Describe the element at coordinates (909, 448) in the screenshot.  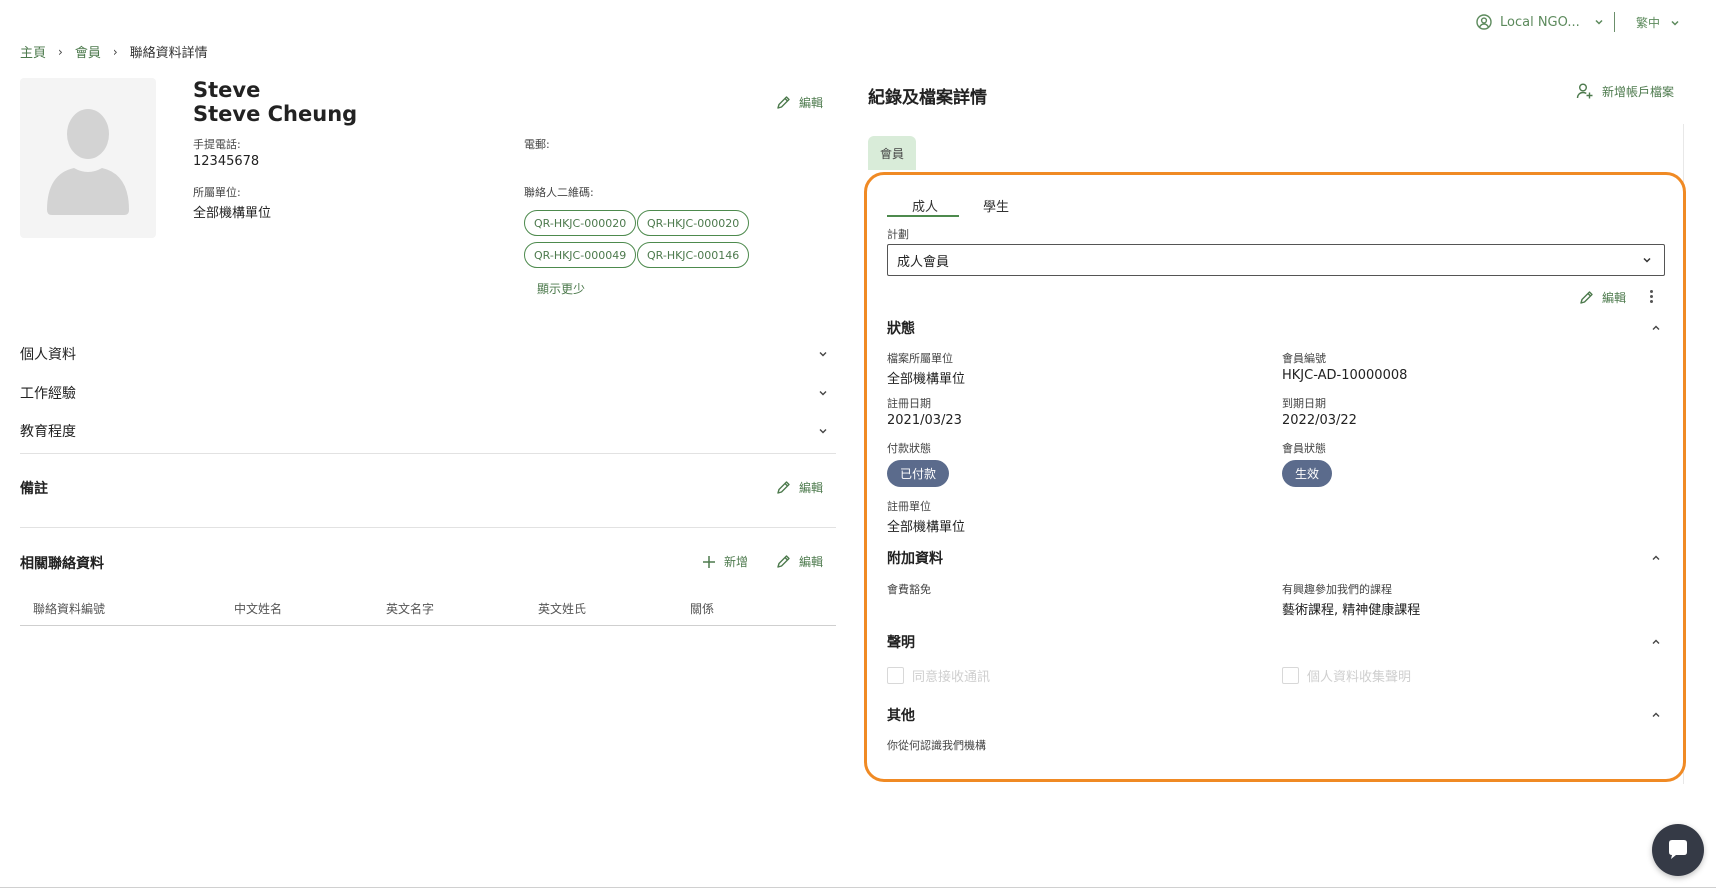
I see `payment-label: 付款狀態` at that location.